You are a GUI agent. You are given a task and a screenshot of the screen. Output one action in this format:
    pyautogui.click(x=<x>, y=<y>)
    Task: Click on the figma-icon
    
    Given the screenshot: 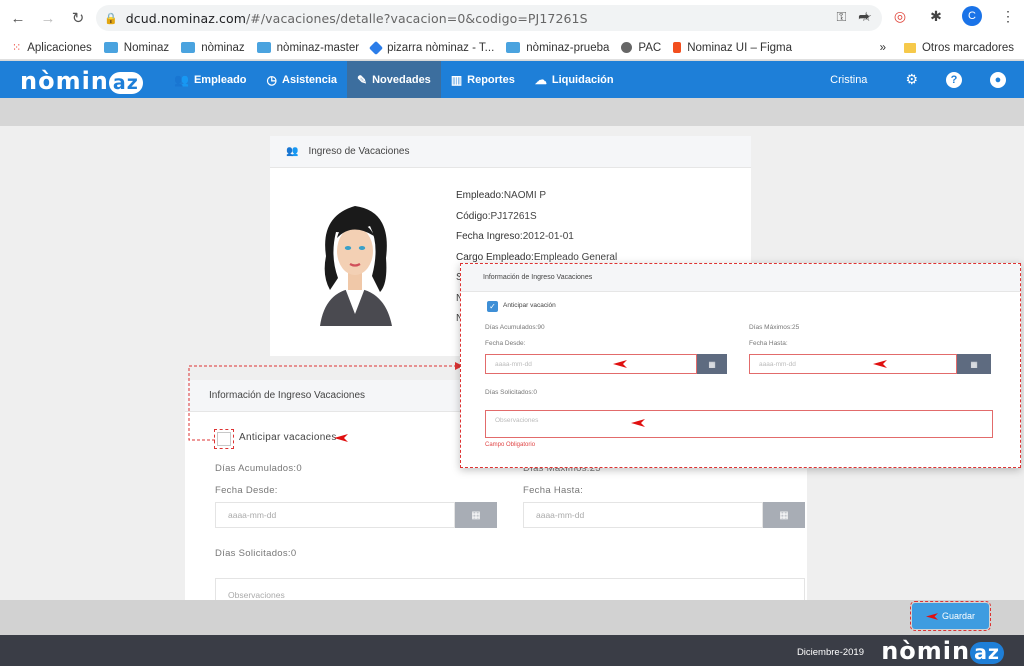 What is the action you would take?
    pyautogui.click(x=677, y=47)
    